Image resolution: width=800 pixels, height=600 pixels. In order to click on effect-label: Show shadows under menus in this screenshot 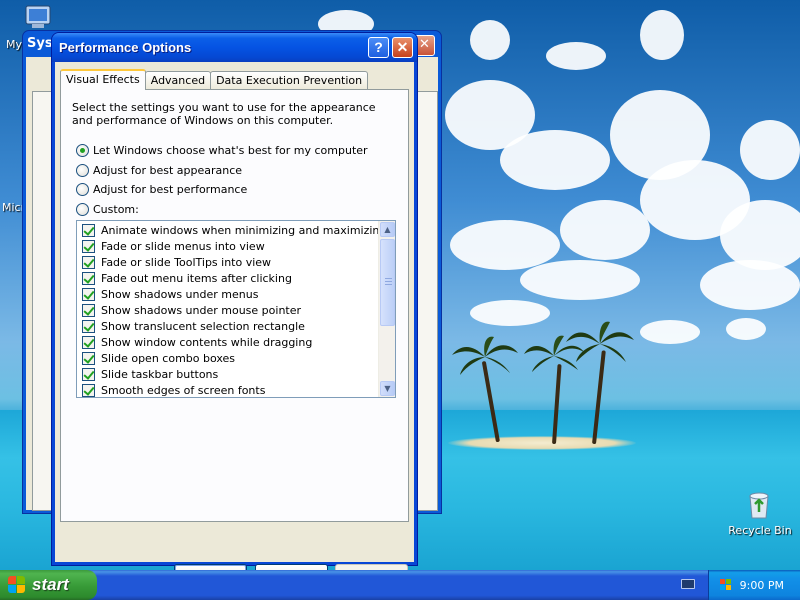, I will do `click(180, 294)`.